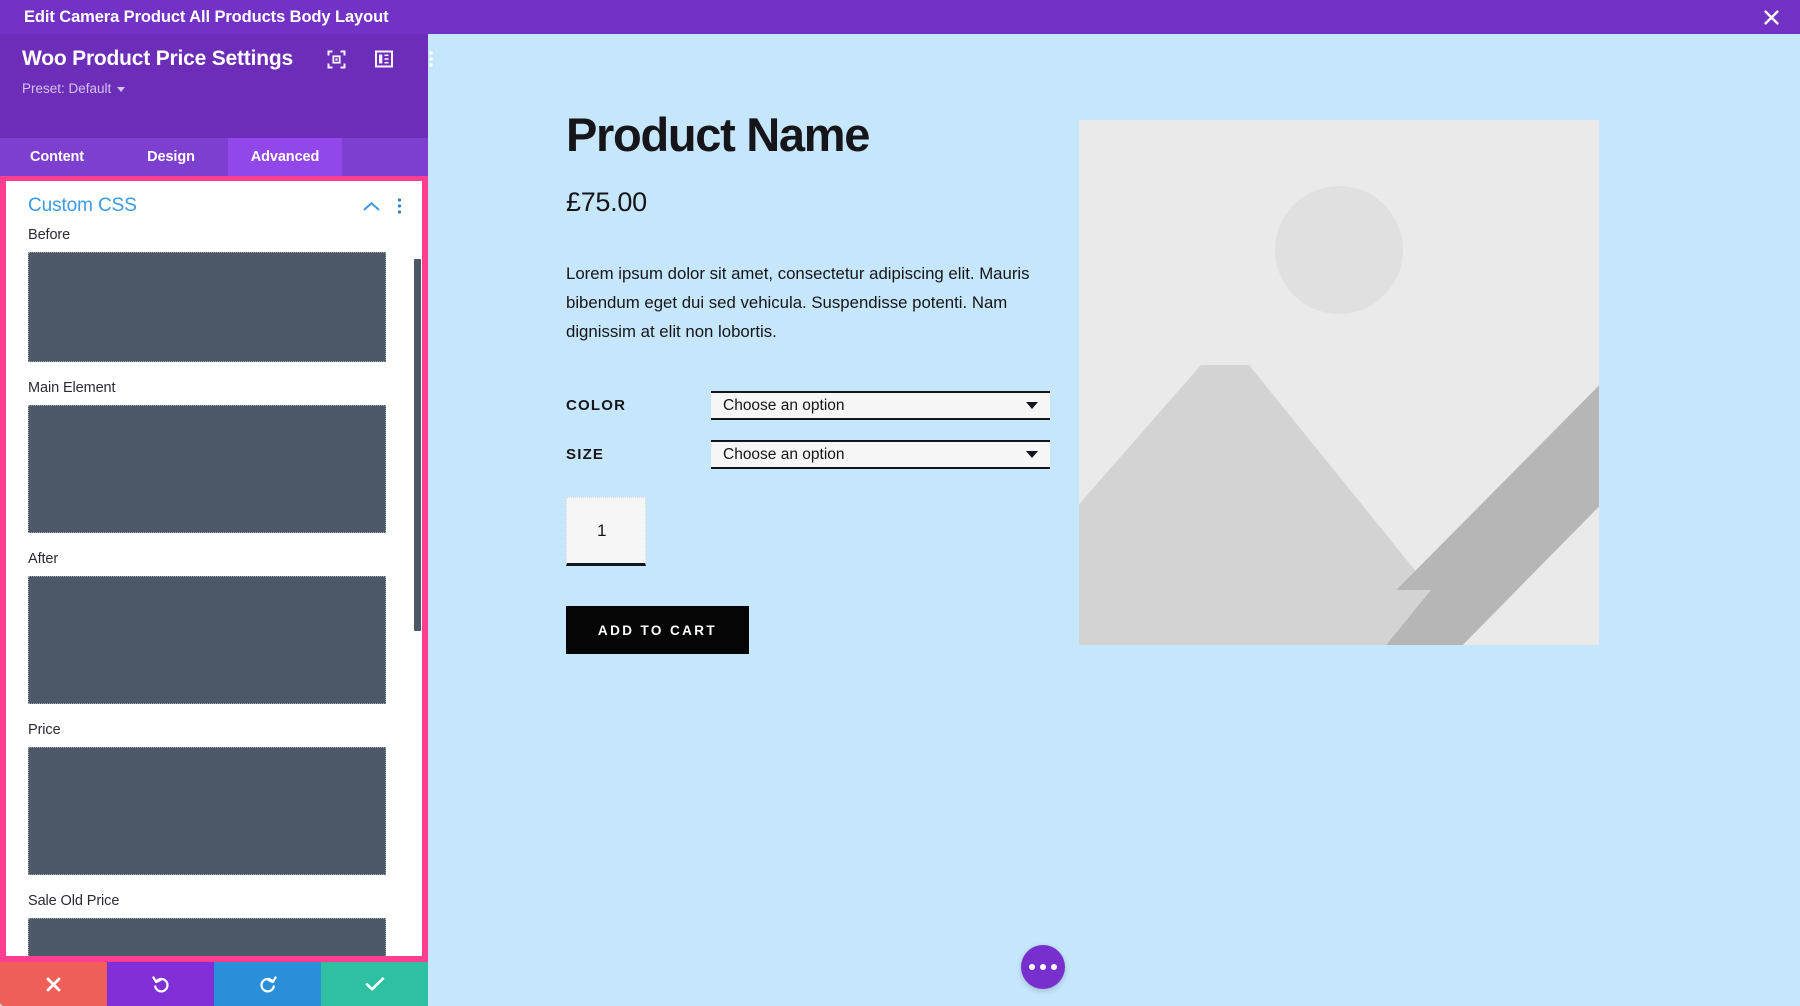 Image resolution: width=1800 pixels, height=1006 pixels. I want to click on custom-css-section-header: Custom CSS, so click(214, 204).